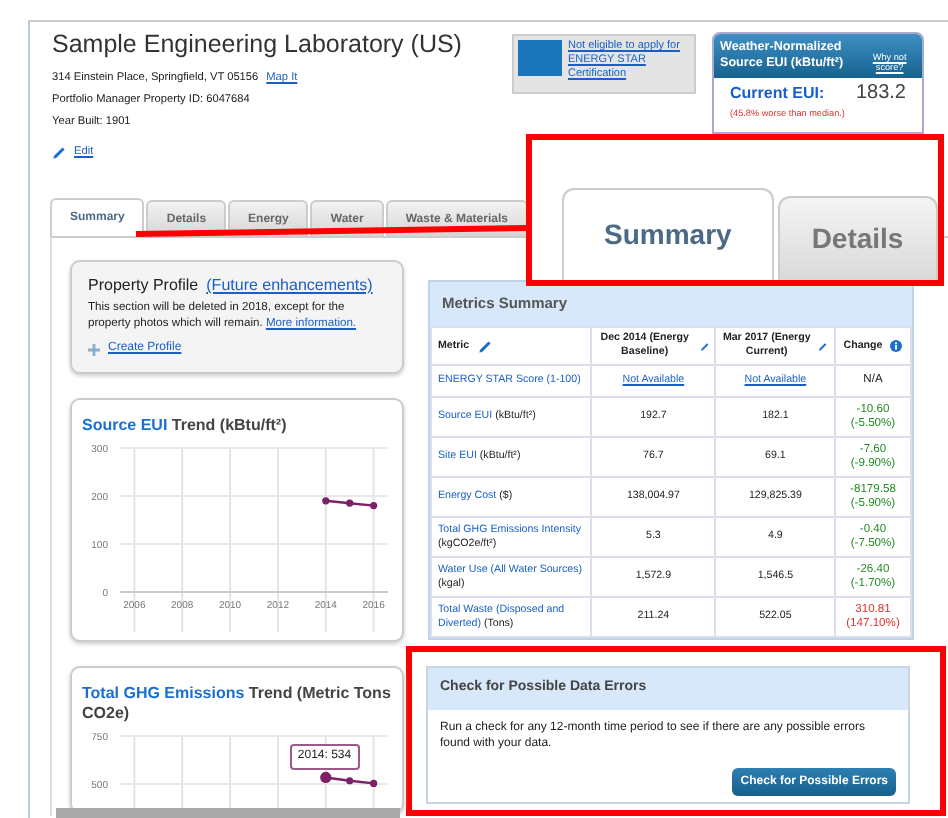 The width and height of the screenshot is (948, 818). Describe the element at coordinates (896, 346) in the screenshot. I see `info-icon` at that location.